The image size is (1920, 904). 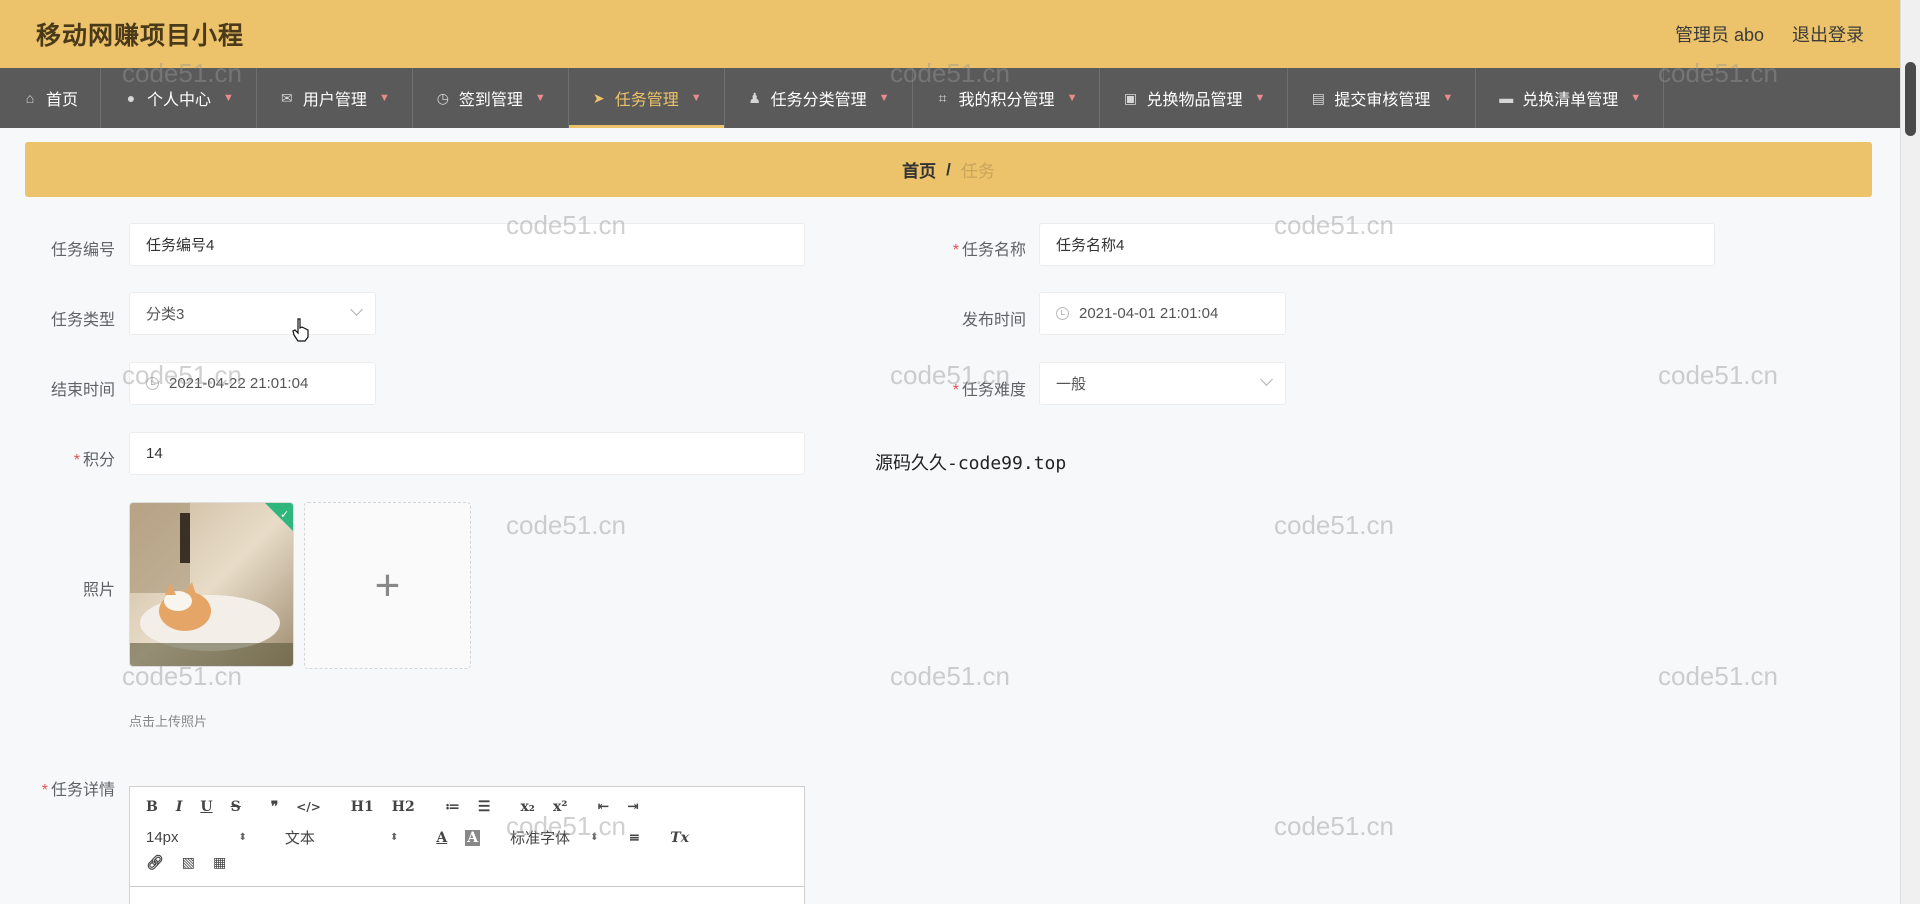 I want to click on ordered-list-button: ≔, so click(x=452, y=807).